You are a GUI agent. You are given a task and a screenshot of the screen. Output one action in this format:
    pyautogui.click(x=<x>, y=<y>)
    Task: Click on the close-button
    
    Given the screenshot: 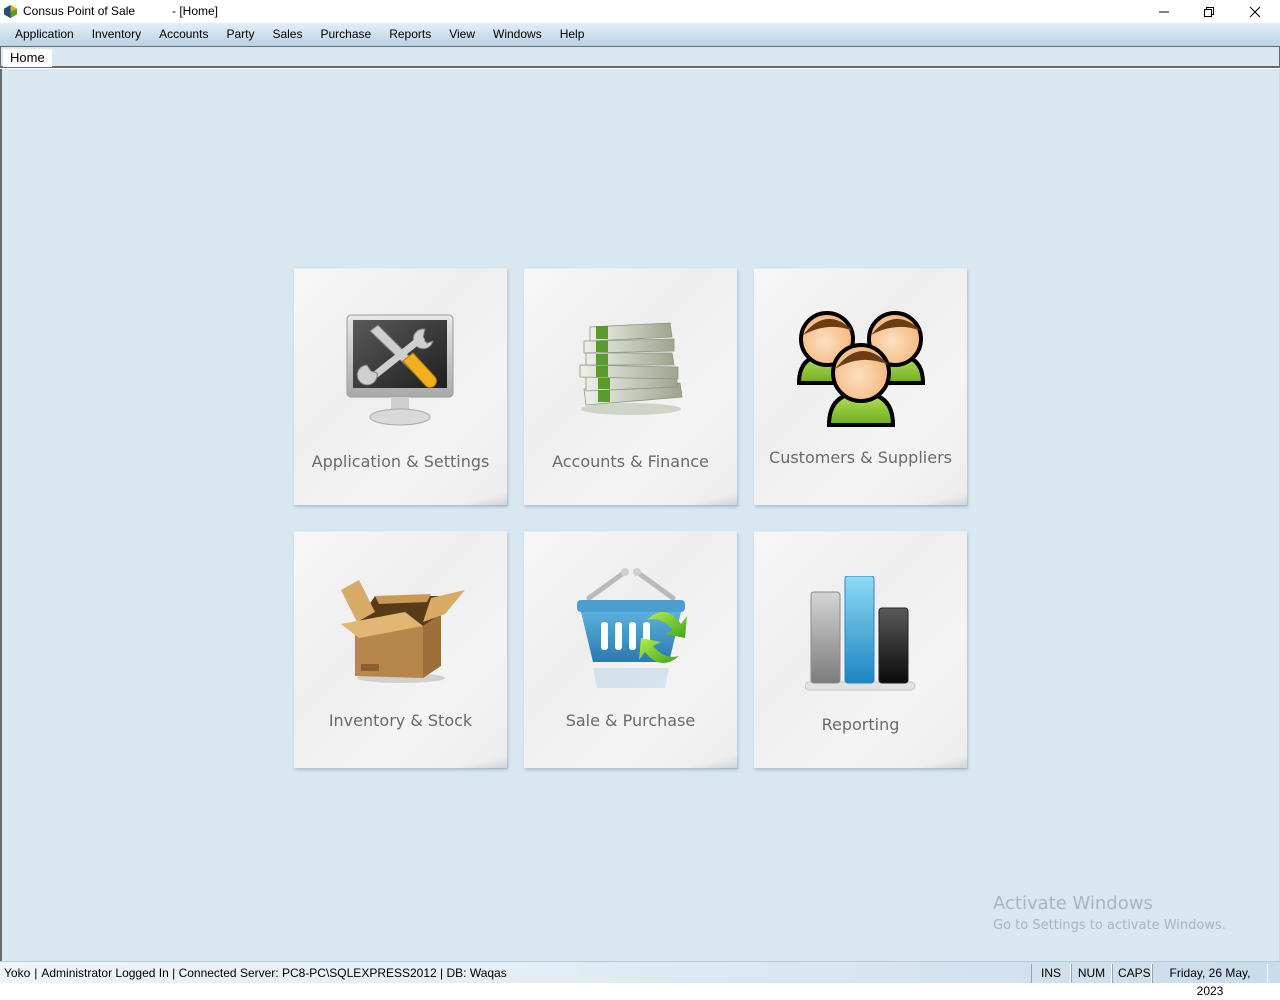 What is the action you would take?
    pyautogui.click(x=1255, y=11)
    